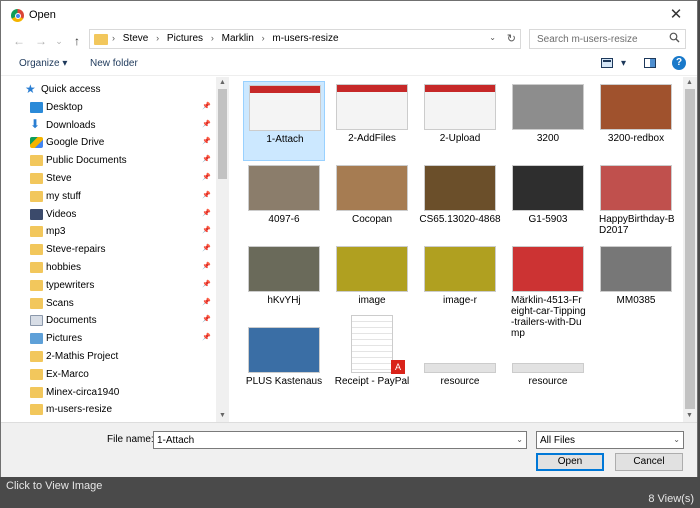 The width and height of the screenshot is (700, 508). Describe the element at coordinates (460, 202) in the screenshot. I see `file-item: CS65.13020-4868` at that location.